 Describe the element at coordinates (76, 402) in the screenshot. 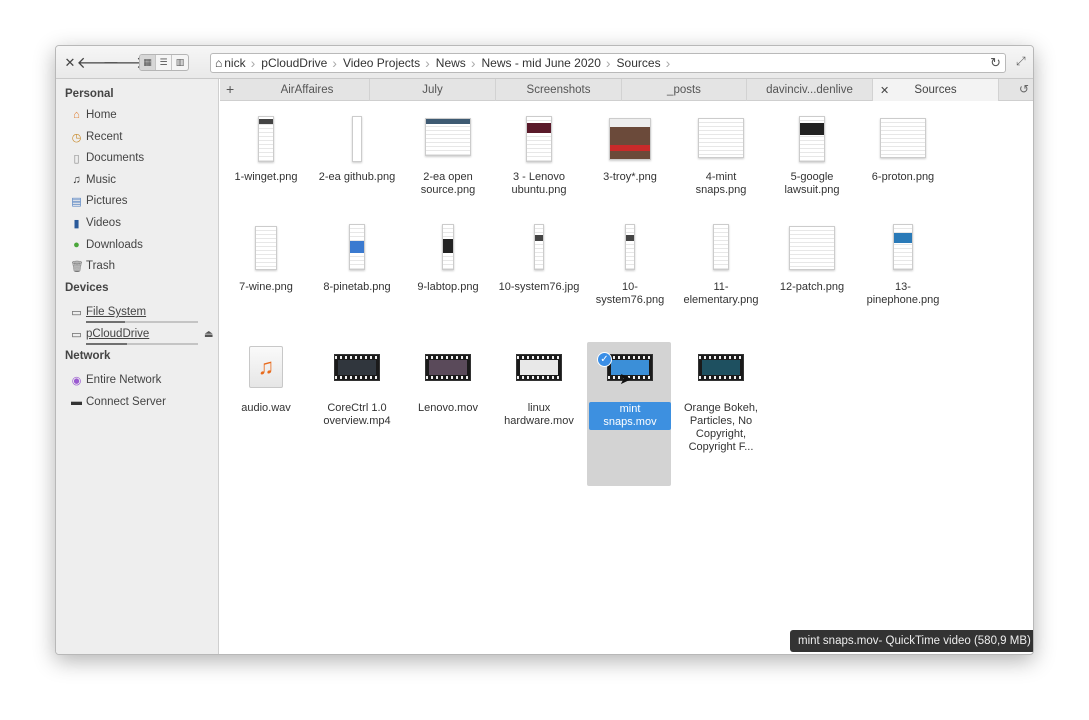

I see `server-icon: ▬` at that location.